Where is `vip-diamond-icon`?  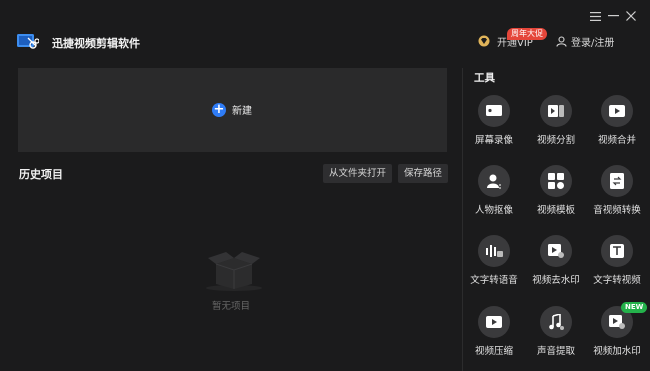
vip-diamond-icon is located at coordinates (484, 41).